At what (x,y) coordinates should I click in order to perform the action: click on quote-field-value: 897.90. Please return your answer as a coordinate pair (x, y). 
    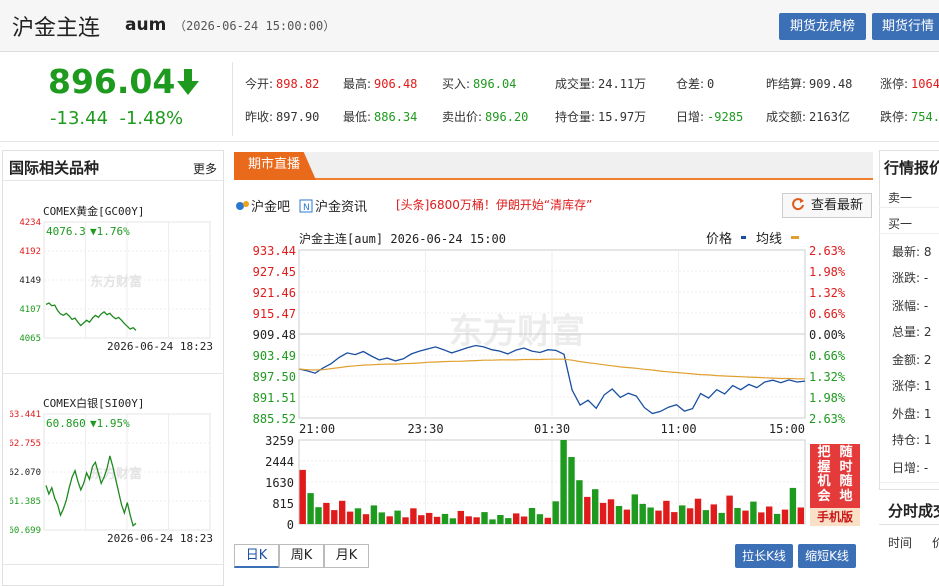
    Looking at the image, I should click on (298, 117).